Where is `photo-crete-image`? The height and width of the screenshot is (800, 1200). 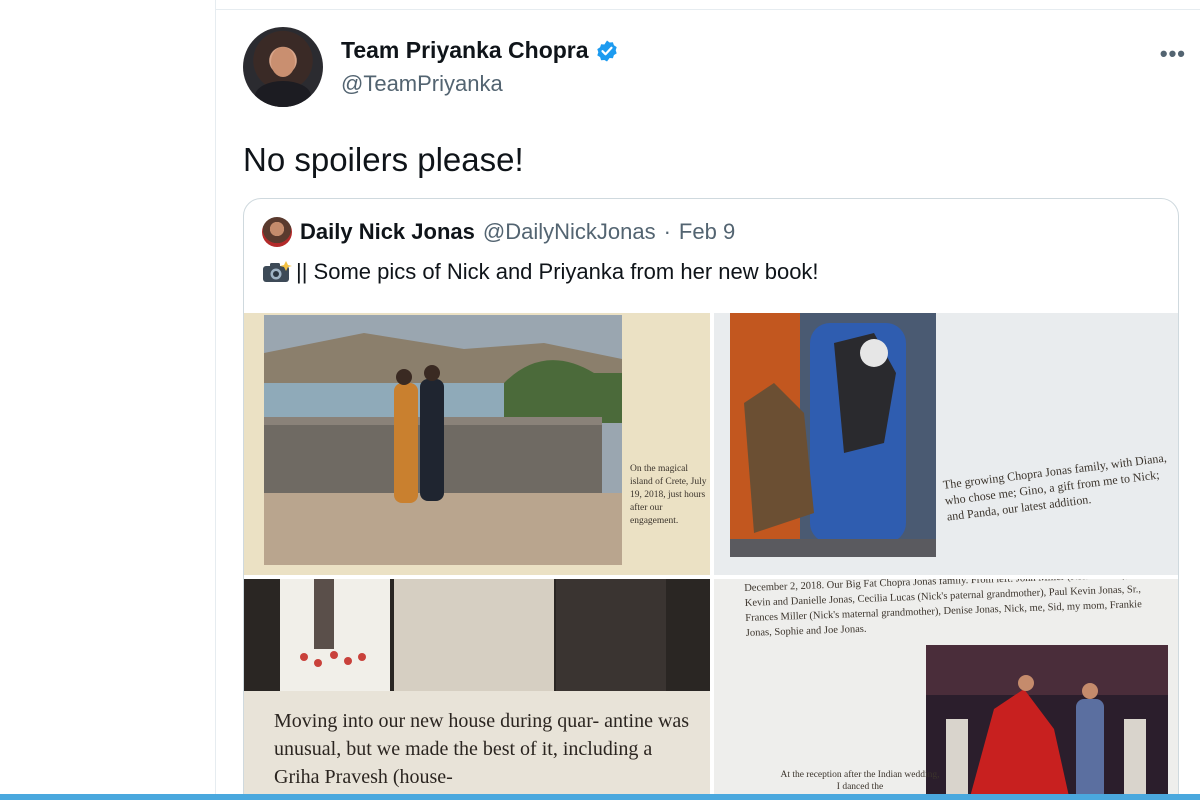 photo-crete-image is located at coordinates (477, 444).